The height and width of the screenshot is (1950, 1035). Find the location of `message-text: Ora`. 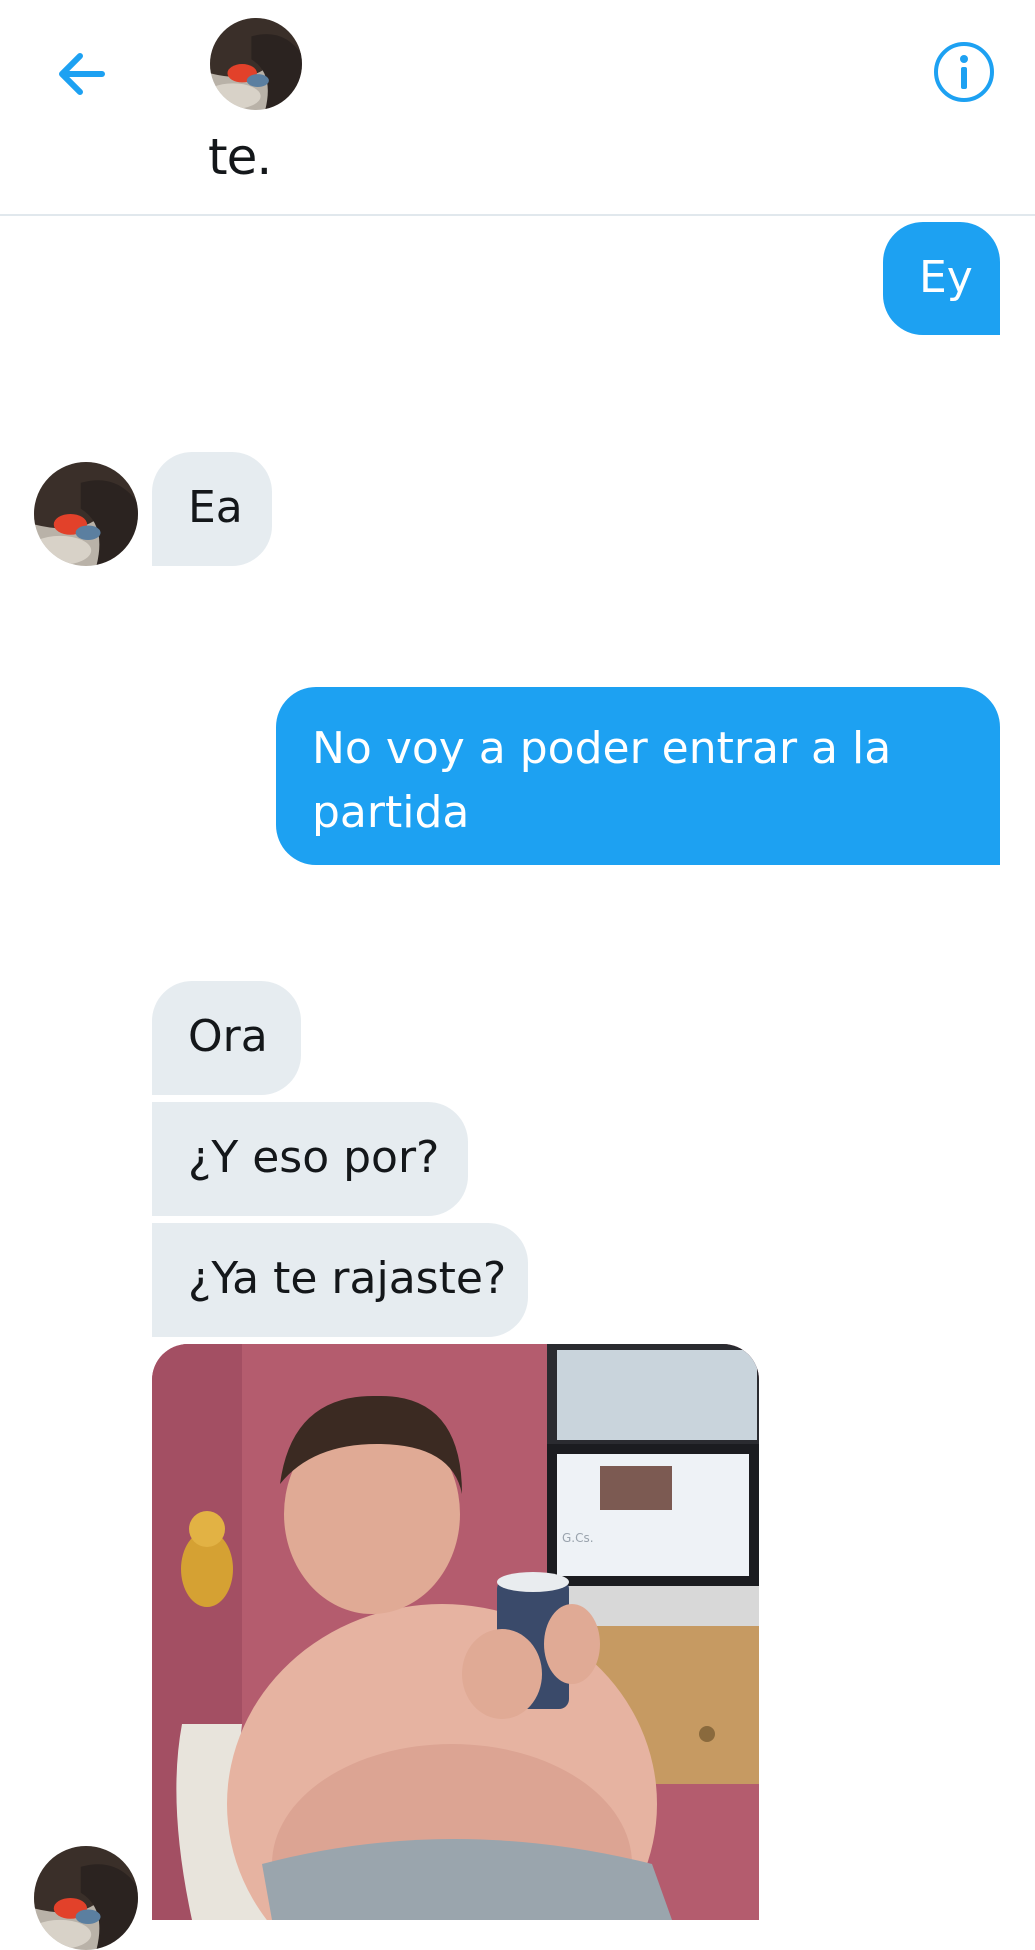

message-text: Ora is located at coordinates (228, 1036).